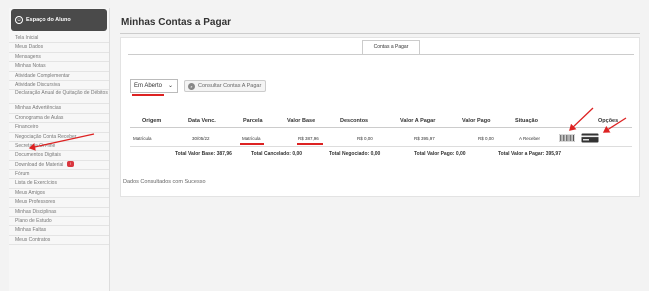  Describe the element at coordinates (251, 138) in the screenshot. I see `cell-parcela: Matrícula` at that location.